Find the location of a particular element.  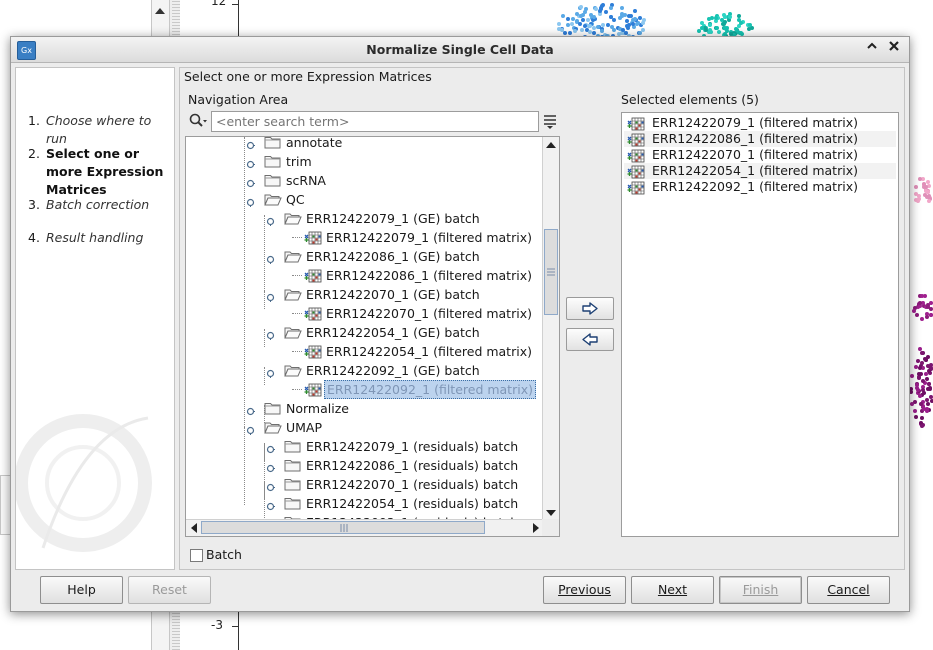

filter-menu-icon is located at coordinates (550, 121).